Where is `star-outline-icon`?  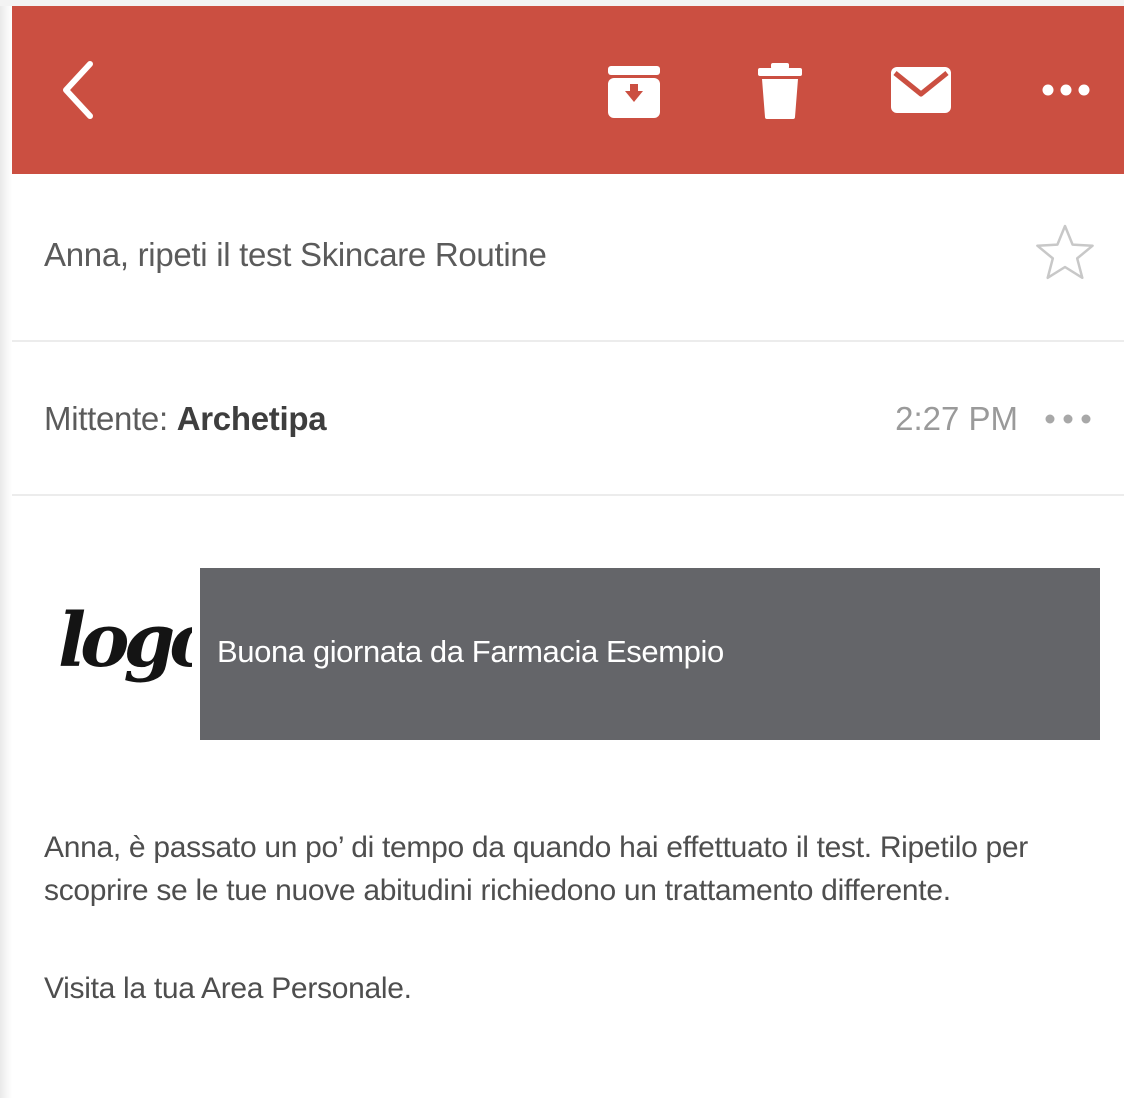 star-outline-icon is located at coordinates (1065, 252).